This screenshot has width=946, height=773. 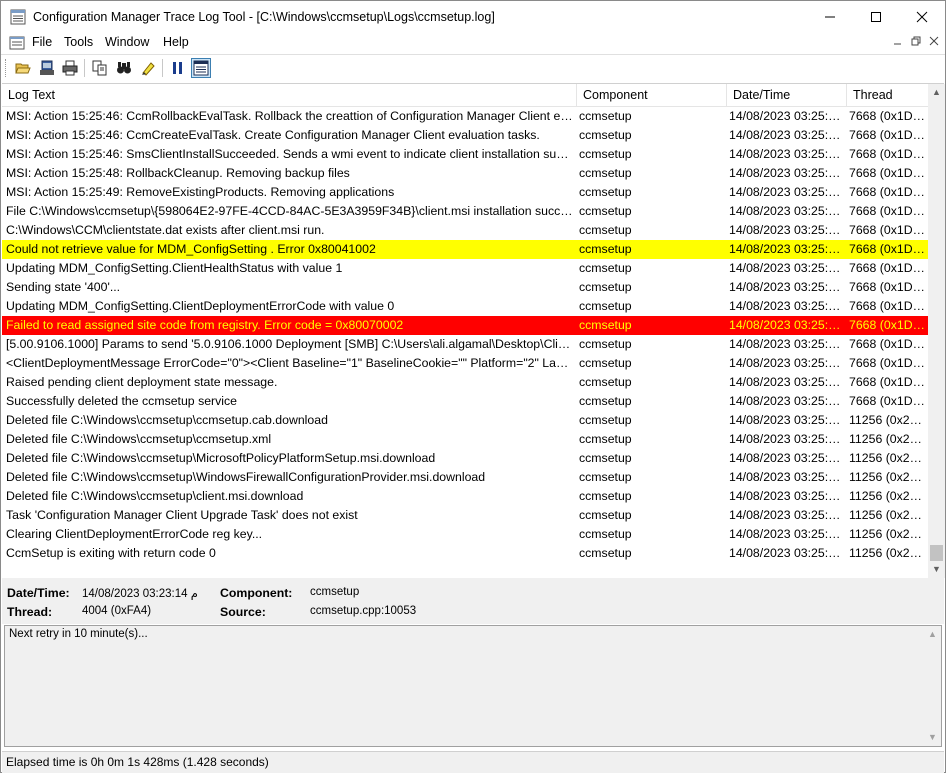 What do you see at coordinates (936, 569) in the screenshot?
I see `scroll-down-icon: ▼` at bounding box center [936, 569].